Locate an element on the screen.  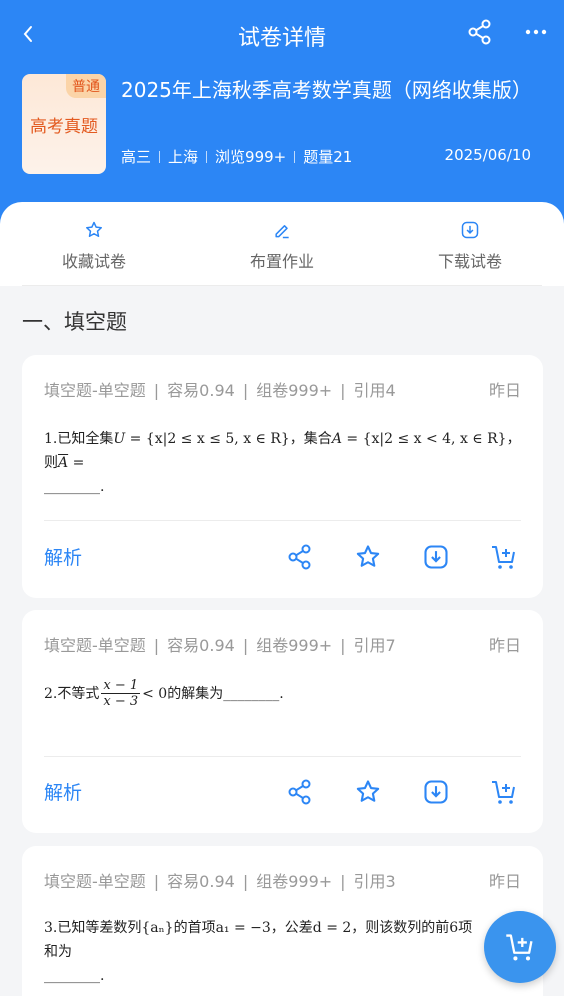
question-text: 2.不等式 x − 1 x − 3 < 0的解集为________. is located at coordinates (164, 693).